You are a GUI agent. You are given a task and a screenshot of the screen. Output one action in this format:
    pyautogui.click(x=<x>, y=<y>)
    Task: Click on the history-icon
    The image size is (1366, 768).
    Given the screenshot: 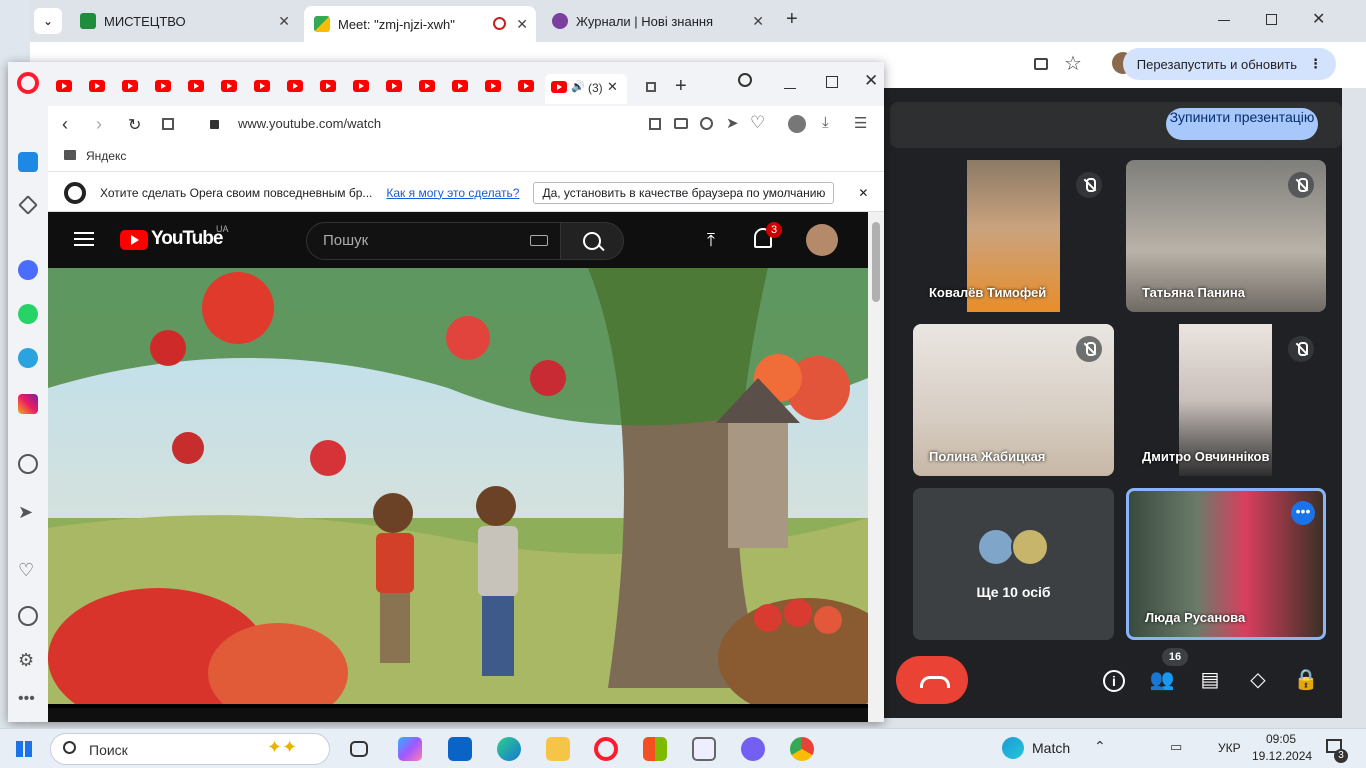 What is the action you would take?
    pyautogui.click(x=28, y=616)
    